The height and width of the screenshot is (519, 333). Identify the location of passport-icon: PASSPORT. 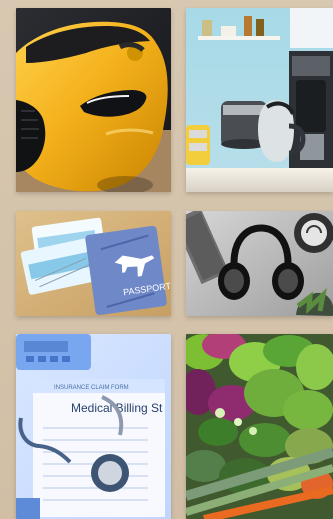
(93, 263).